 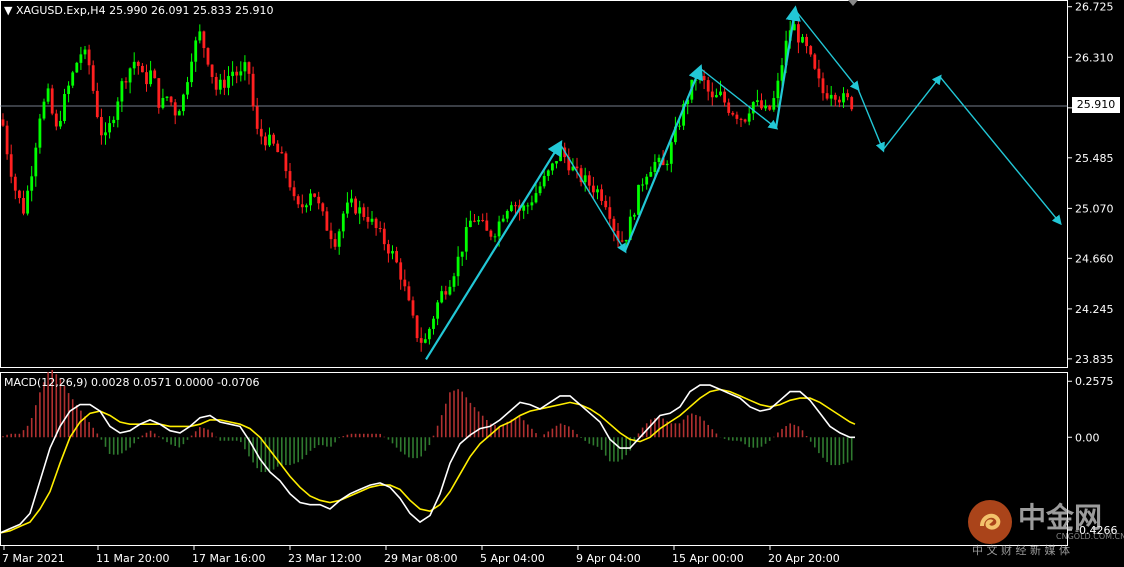 I want to click on time-tick-label: 11 Mar 20:00, so click(x=132, y=558).